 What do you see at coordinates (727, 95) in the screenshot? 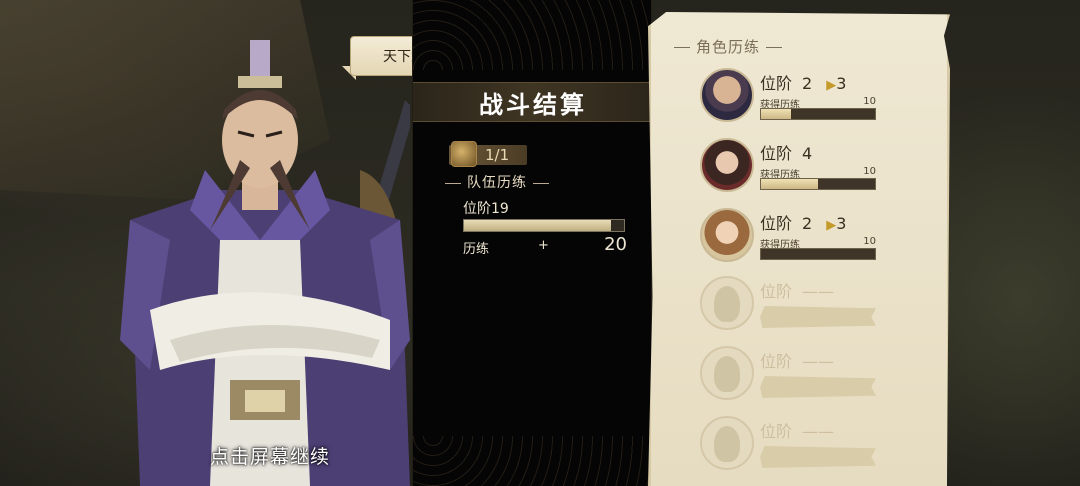
I see `bearded-man-avatar` at bounding box center [727, 95].